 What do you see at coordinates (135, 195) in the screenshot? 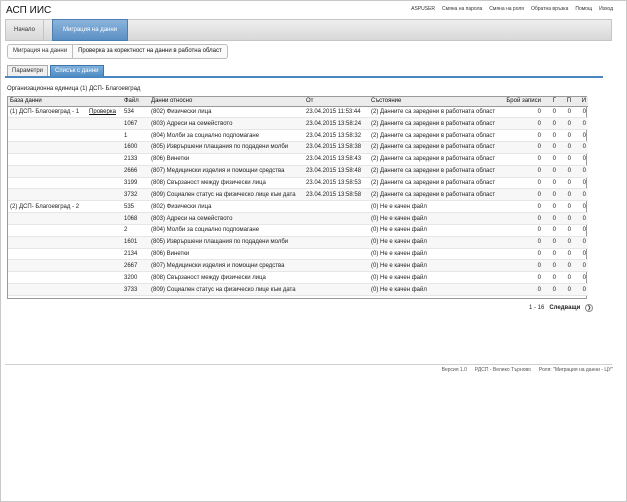
I see `cell-file: 3732` at bounding box center [135, 195].